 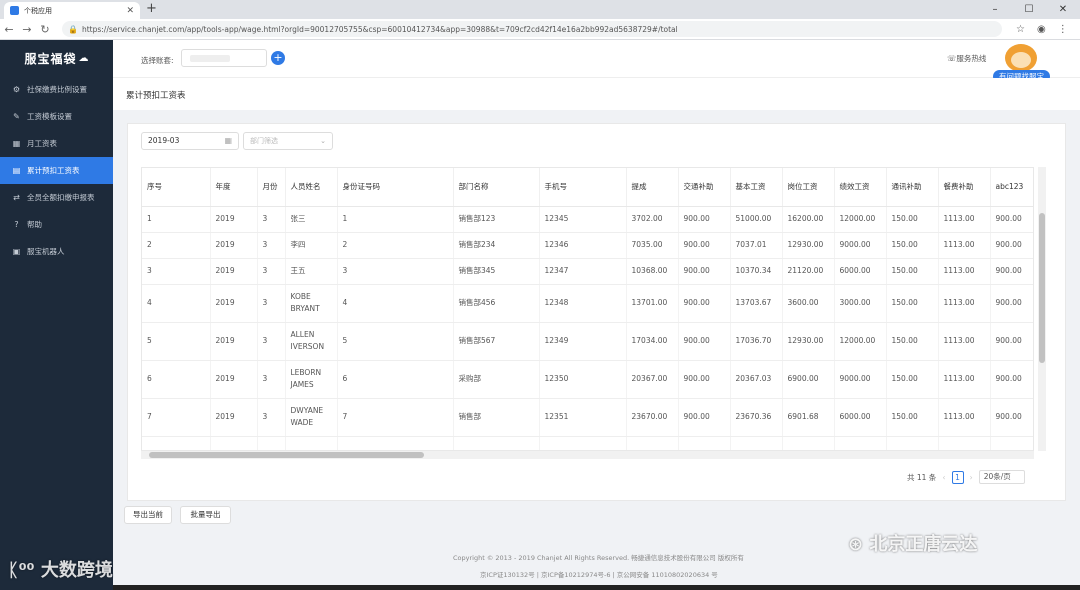 I want to click on watermark-left: ᛕ⁰⁰ 大数跨境, so click(x=60, y=570).